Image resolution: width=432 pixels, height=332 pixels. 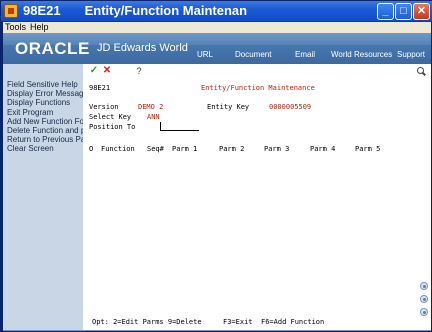 I want to click on select-key-label: Select Key, so click(x=110, y=117).